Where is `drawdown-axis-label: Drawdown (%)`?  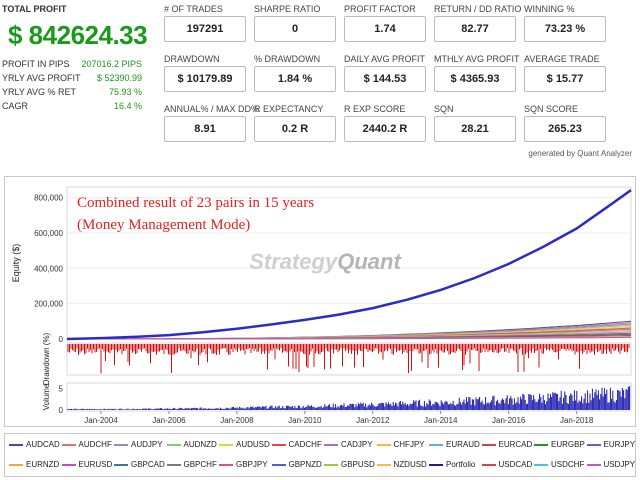 drawdown-axis-label: Drawdown (%) is located at coordinates (46, 358).